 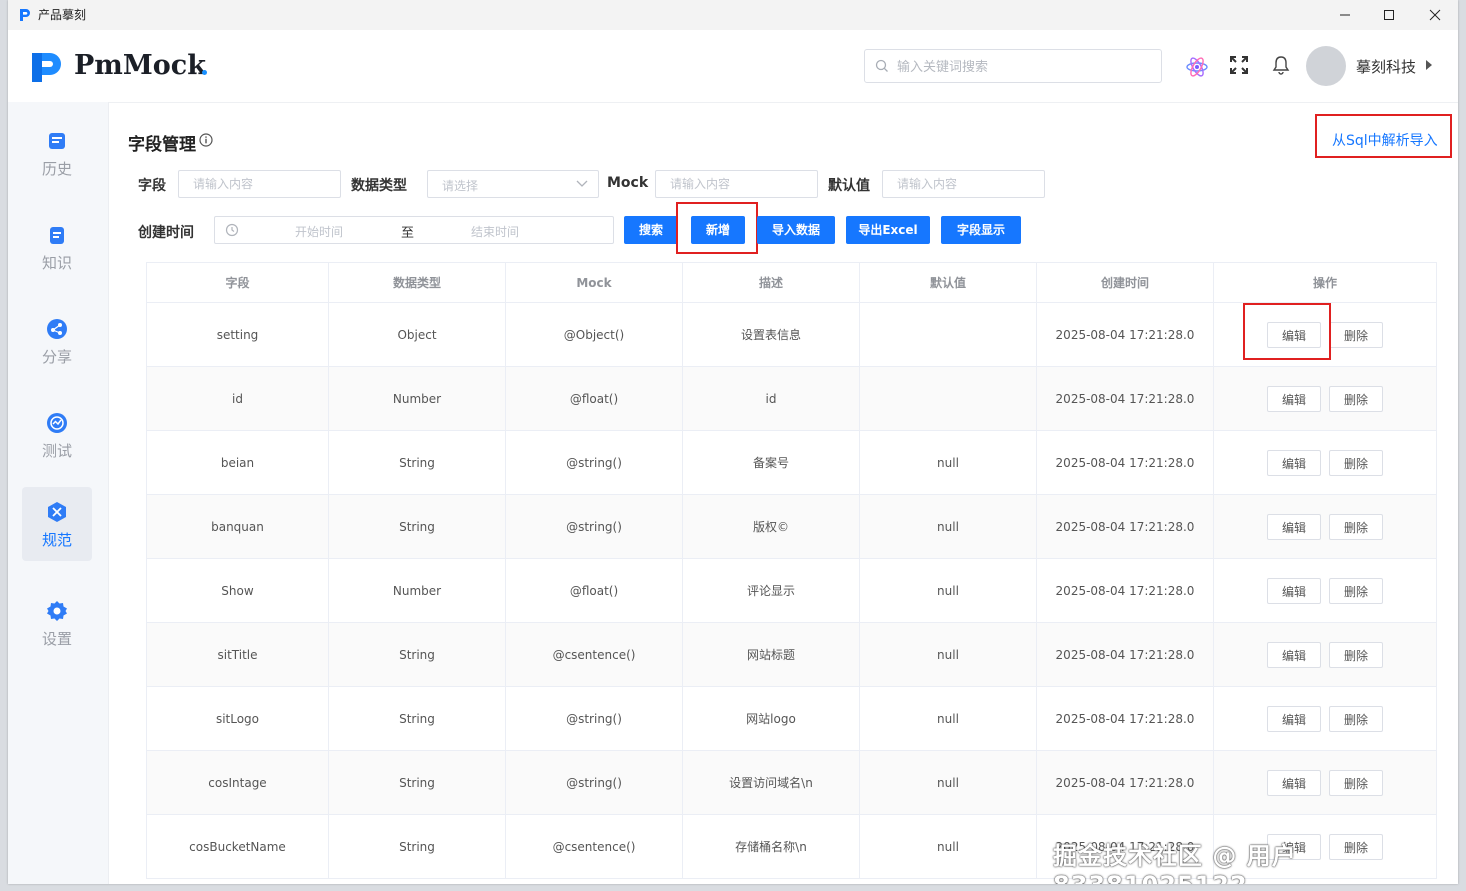 I want to click on field-display-button: 字段显示, so click(x=981, y=230).